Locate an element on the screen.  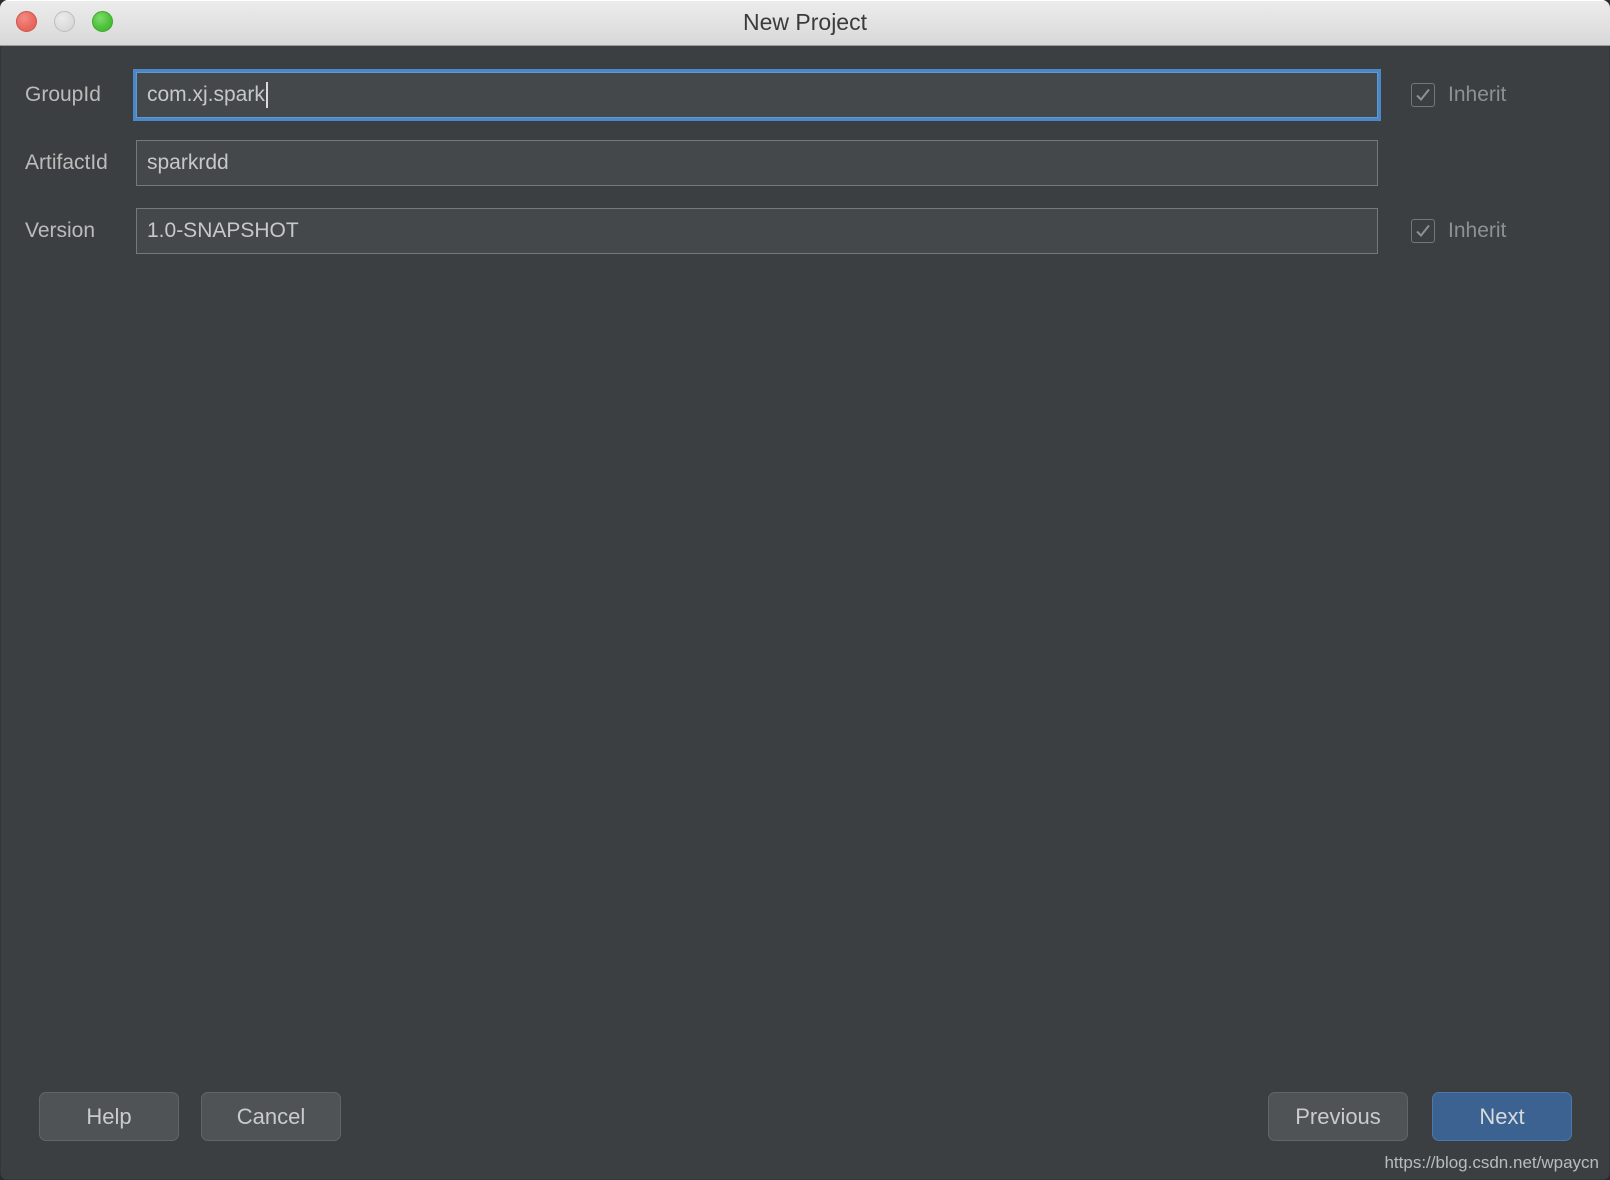
form-row-artifactid: ArtifactId sparkrdd is located at coordinates (805, 163).